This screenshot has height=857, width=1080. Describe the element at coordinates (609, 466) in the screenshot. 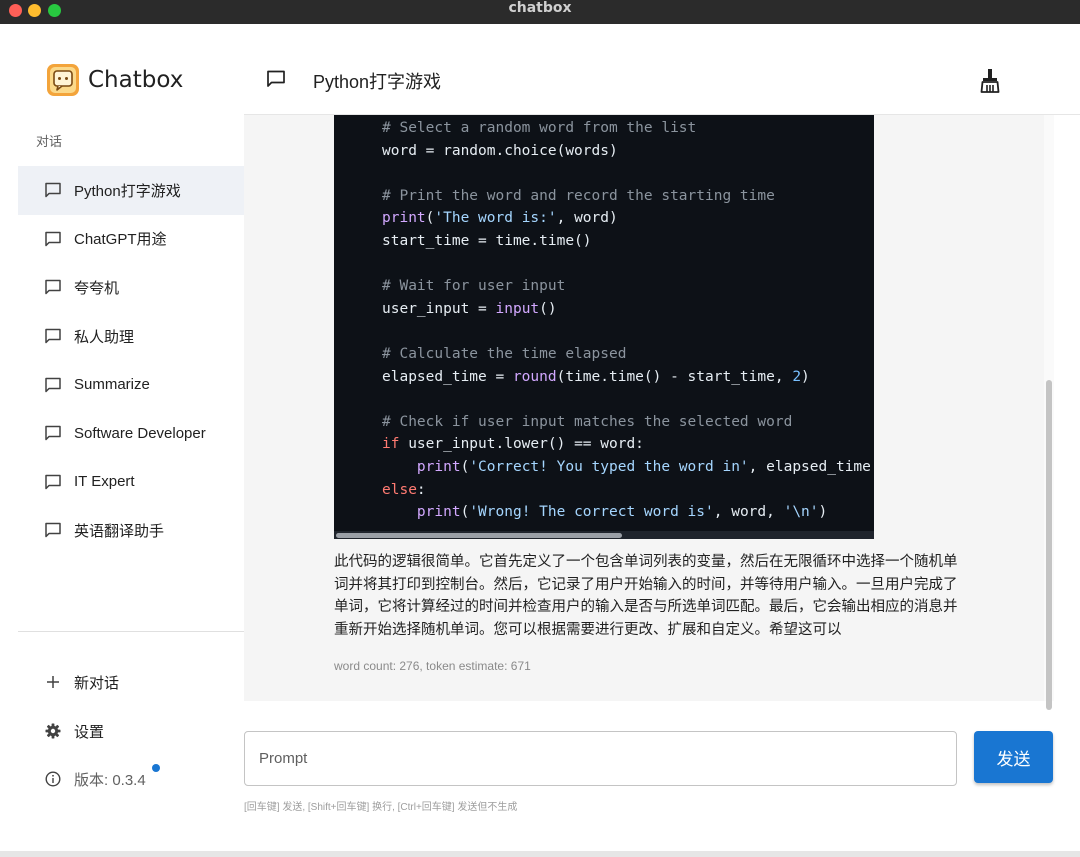

I see `code-token: 'Correct! You typed the word in'` at that location.